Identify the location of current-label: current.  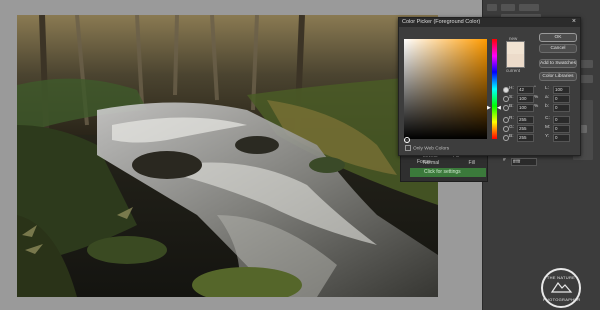
(513, 70).